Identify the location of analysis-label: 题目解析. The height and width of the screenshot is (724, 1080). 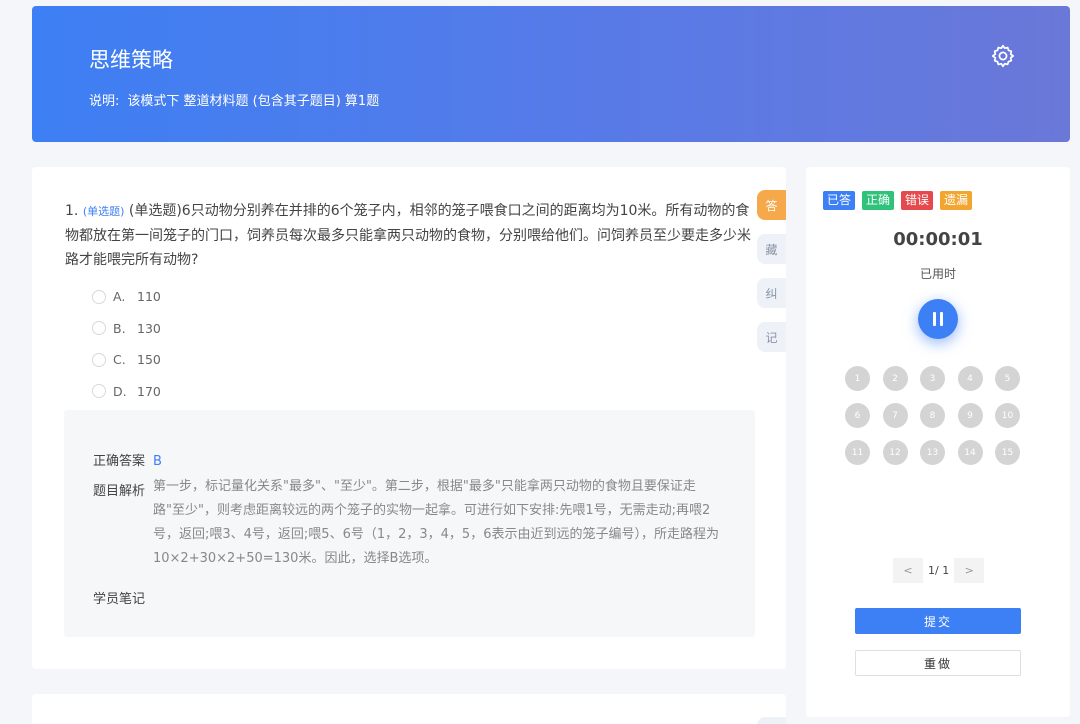
(119, 491).